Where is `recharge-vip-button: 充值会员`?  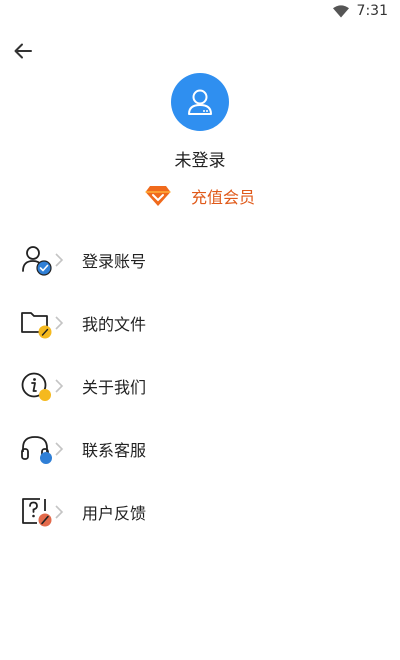 recharge-vip-button: 充值会员 is located at coordinates (200, 196).